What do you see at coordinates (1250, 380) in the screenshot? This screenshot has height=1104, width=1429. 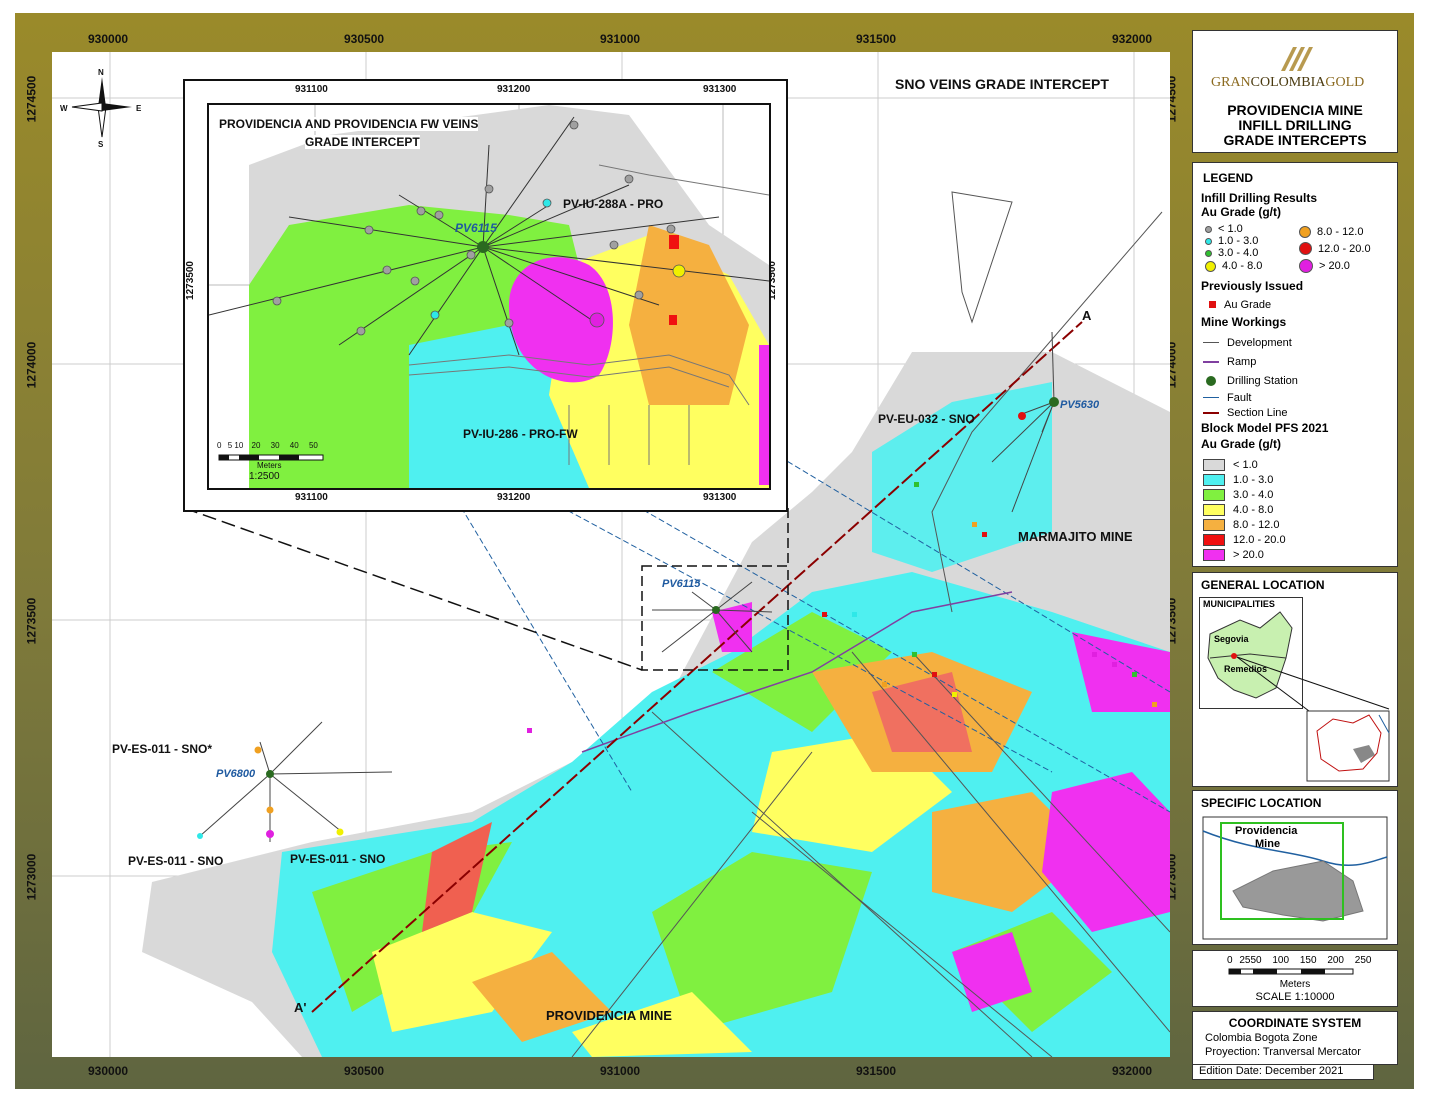 I see `legend-drilling-station: Drilling Station` at bounding box center [1250, 380].